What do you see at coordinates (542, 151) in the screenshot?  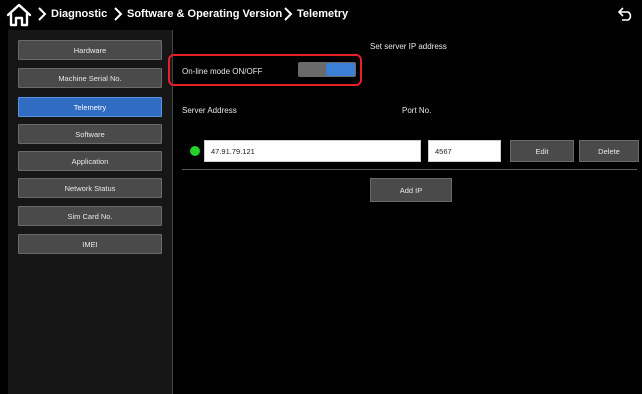 I see `edit-button: Edit` at bounding box center [542, 151].